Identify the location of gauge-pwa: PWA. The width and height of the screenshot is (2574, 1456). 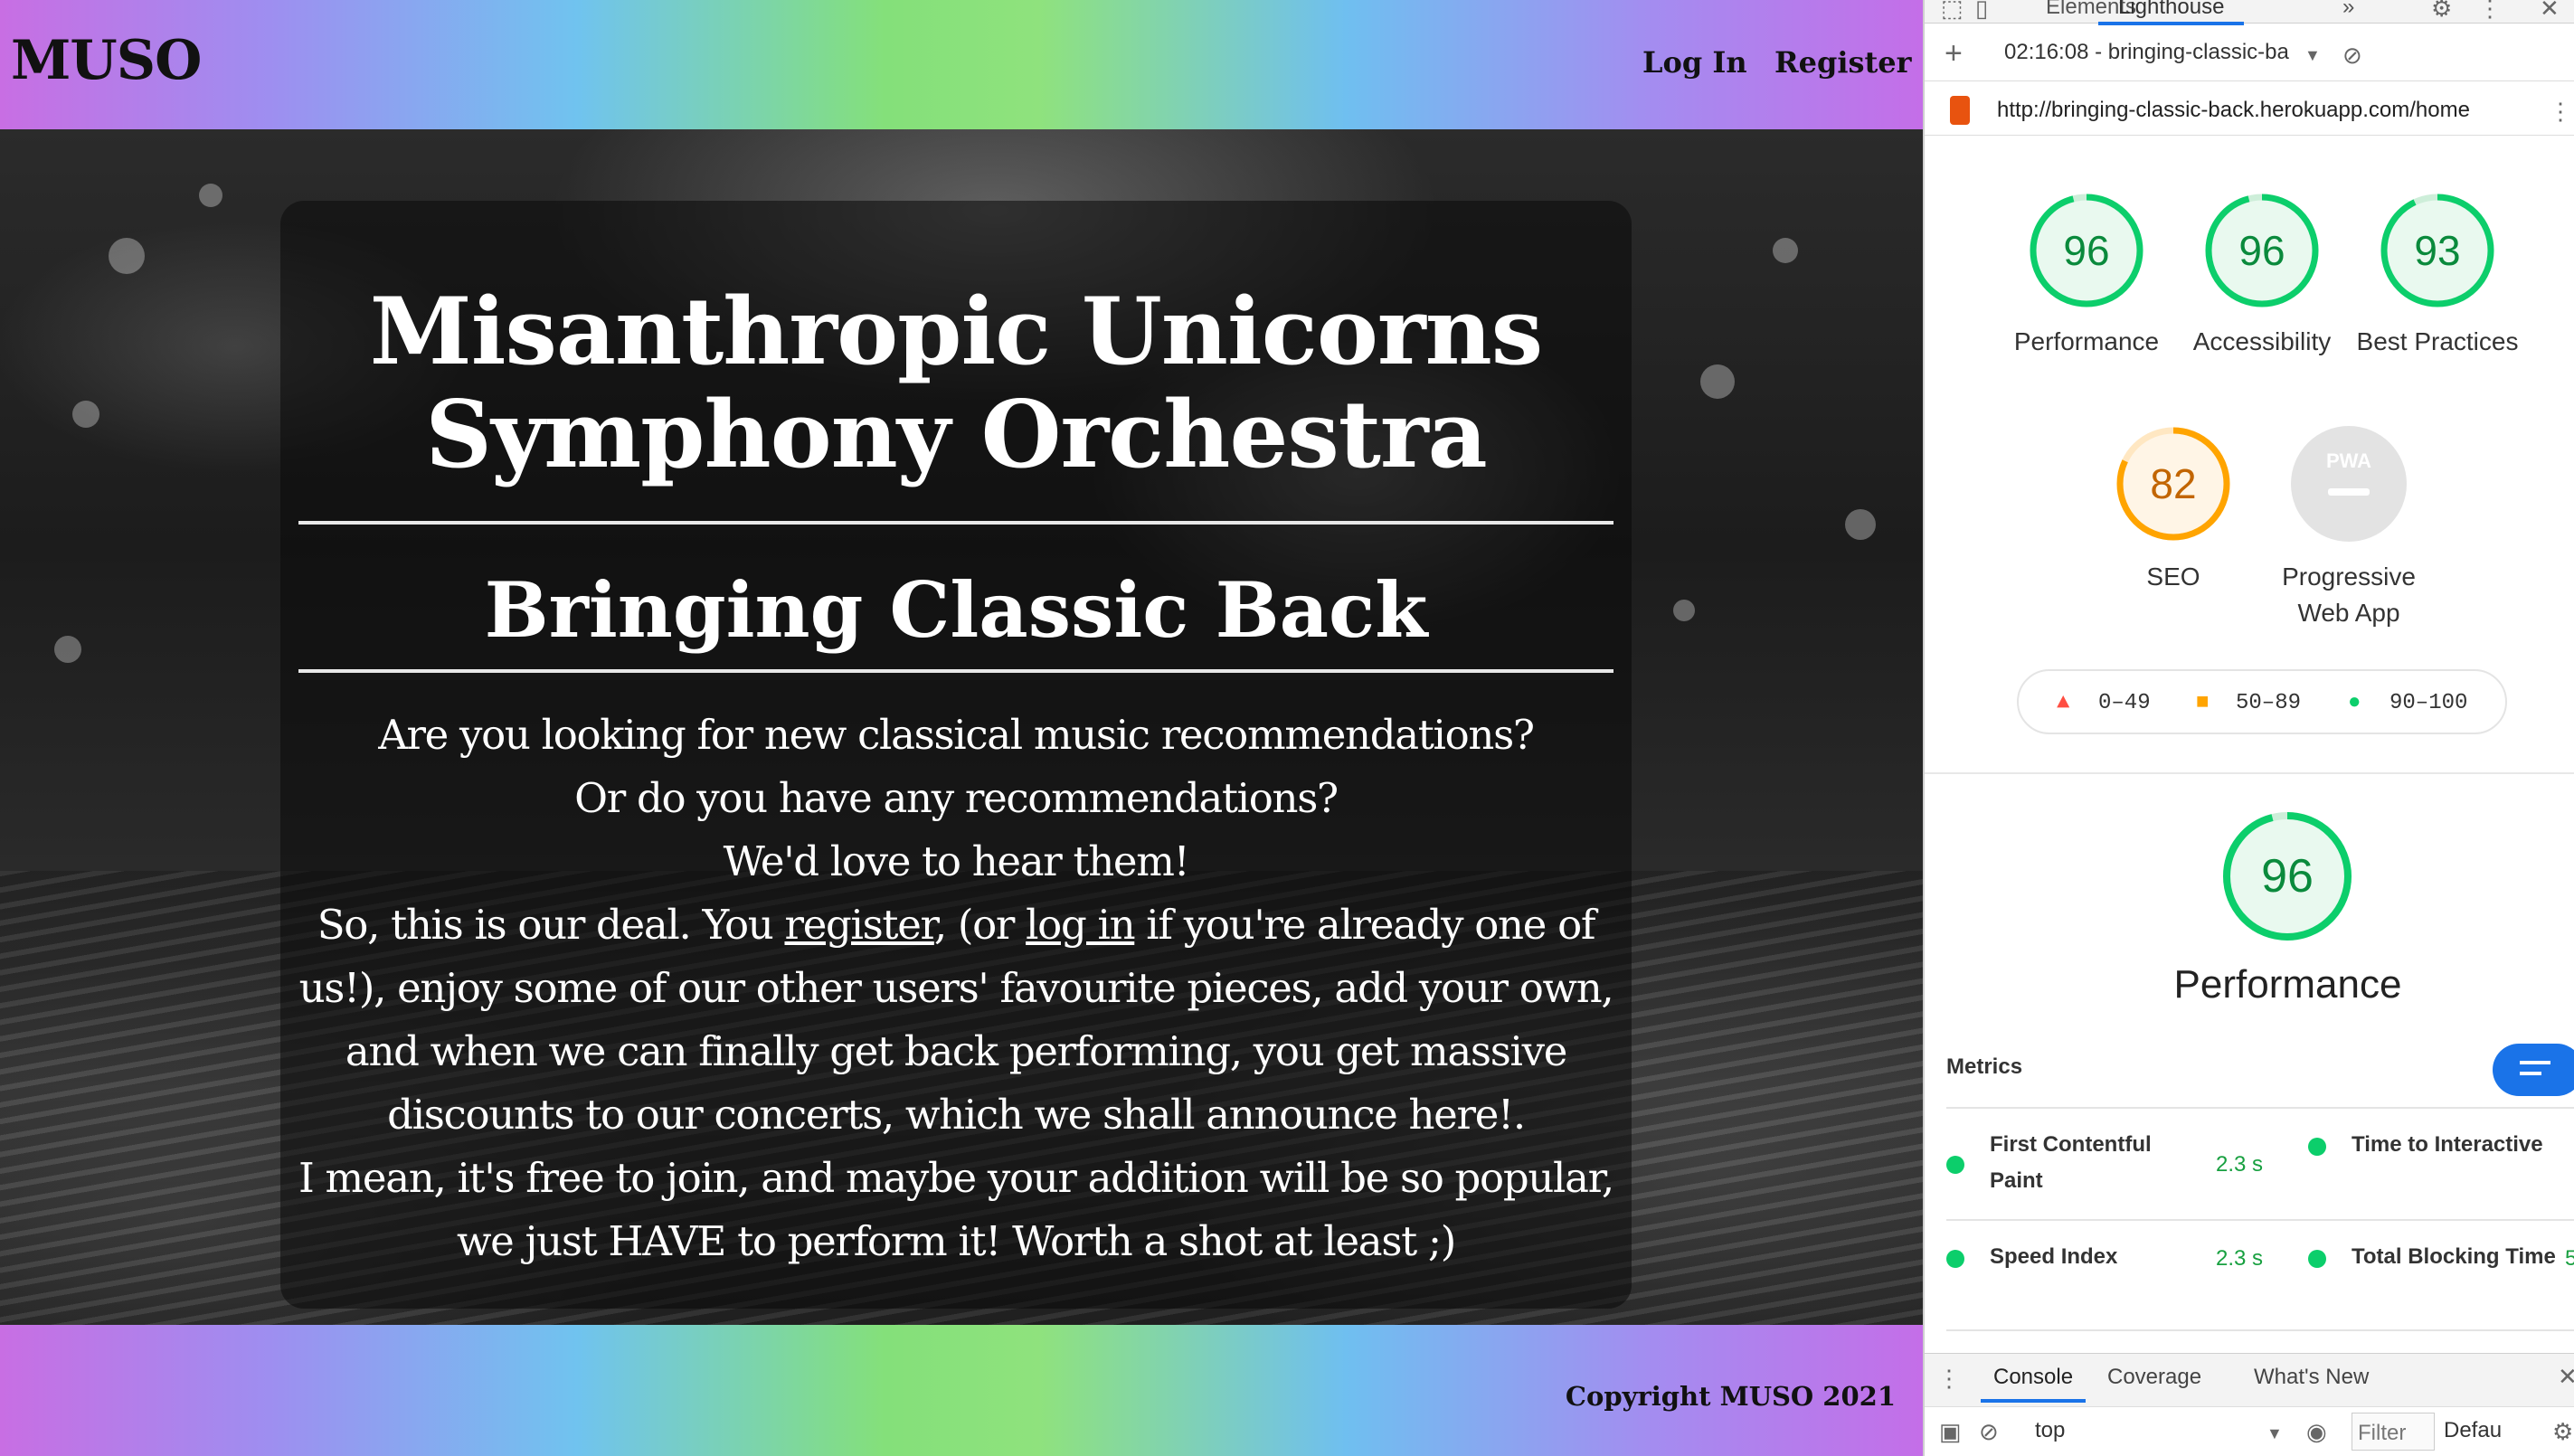
(2349, 484).